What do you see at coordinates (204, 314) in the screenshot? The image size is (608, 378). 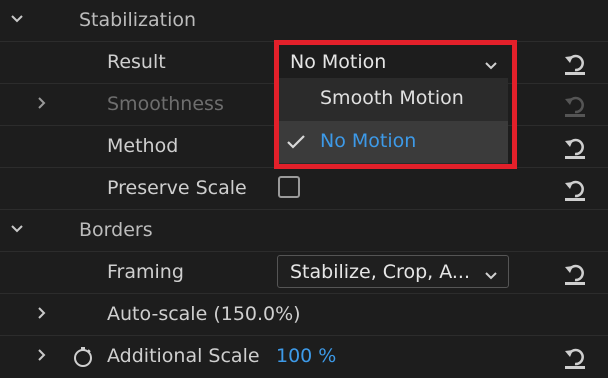 I see `property-label-auto-scale: Auto-scale (150.0%)` at bounding box center [204, 314].